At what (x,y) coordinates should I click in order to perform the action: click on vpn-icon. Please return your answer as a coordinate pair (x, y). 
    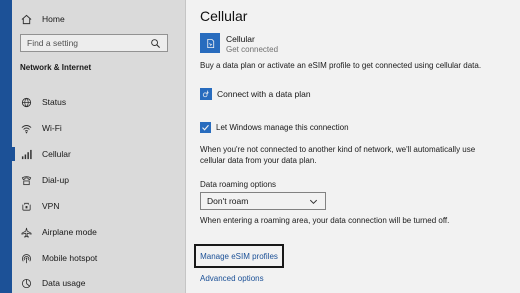
    Looking at the image, I should click on (26, 206).